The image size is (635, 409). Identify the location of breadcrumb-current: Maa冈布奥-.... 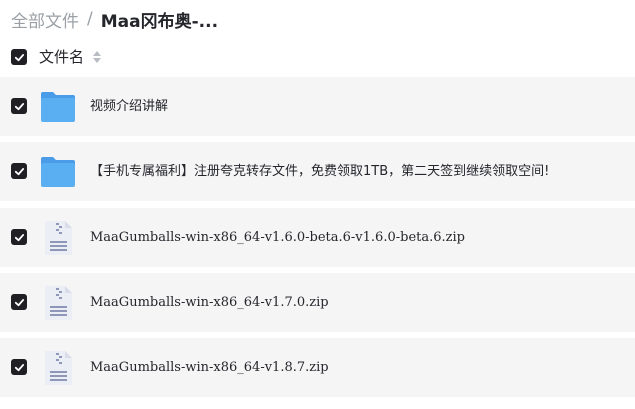
(159, 21).